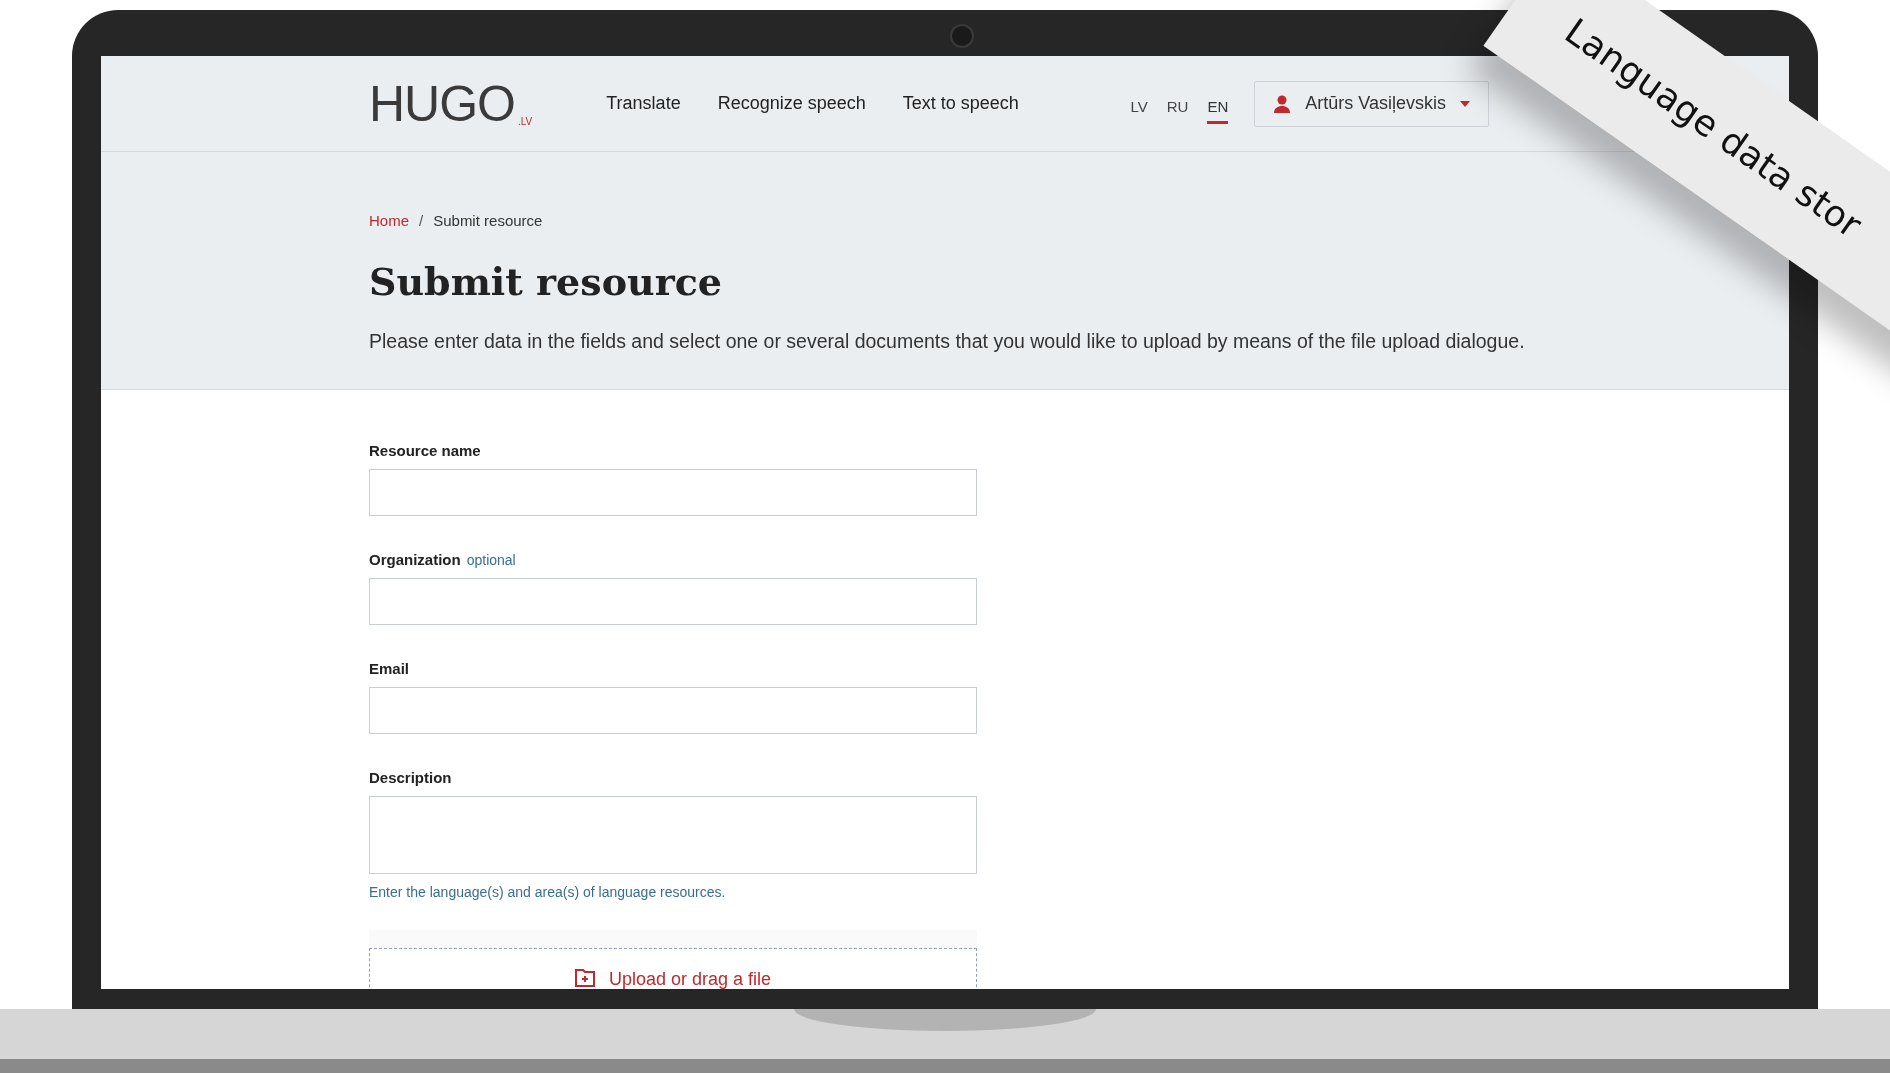 Image resolution: width=1890 pixels, height=1073 pixels. What do you see at coordinates (673, 968) in the screenshot?
I see `upload-dropzone: Upload or drag a file` at bounding box center [673, 968].